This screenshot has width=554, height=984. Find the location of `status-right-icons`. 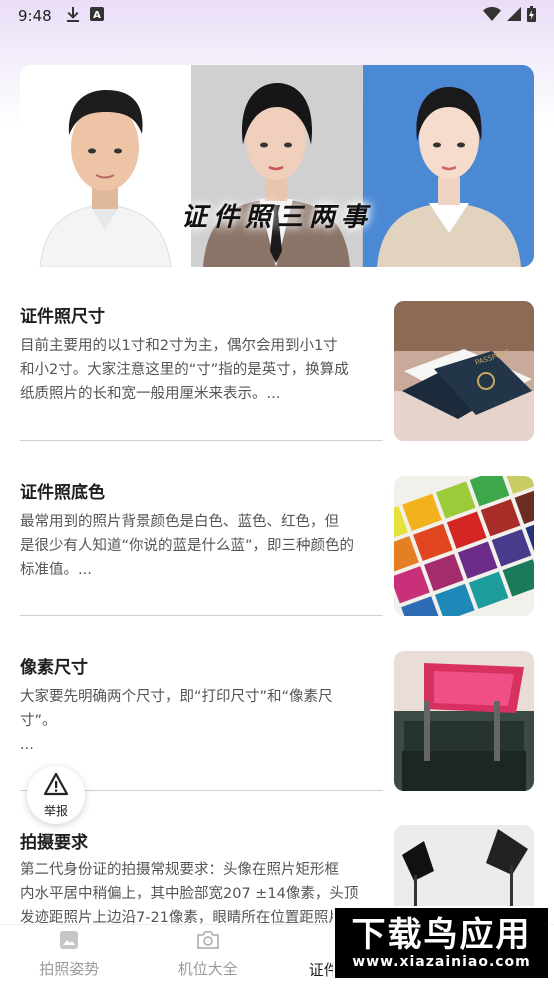

status-right-icons is located at coordinates (509, 16).